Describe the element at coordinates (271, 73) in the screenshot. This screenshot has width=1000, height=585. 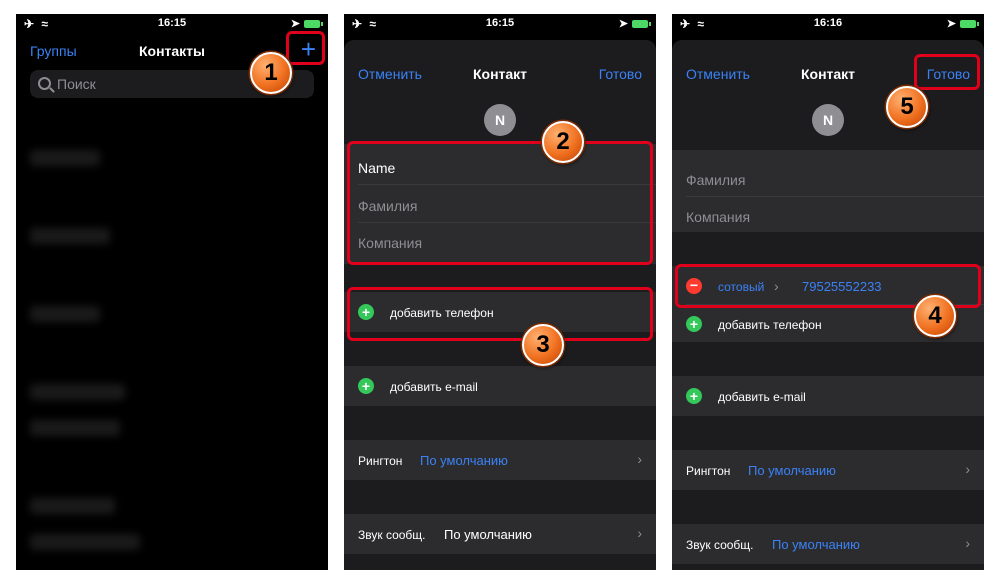
I see `step-badge-1: 1` at that location.